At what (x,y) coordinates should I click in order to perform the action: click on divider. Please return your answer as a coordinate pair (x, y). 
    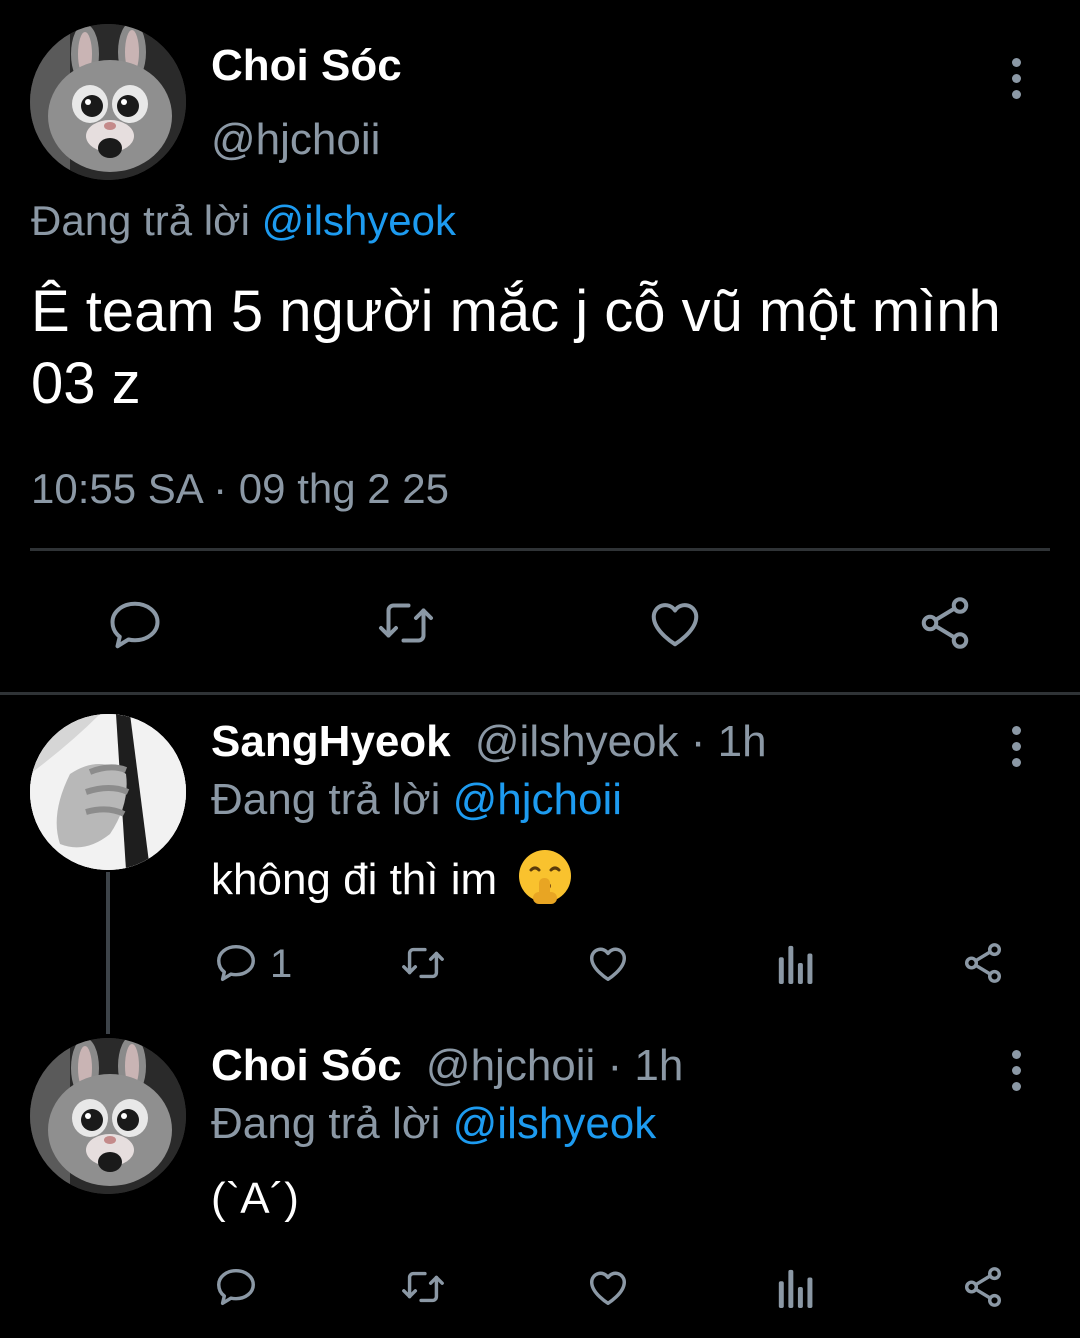
    Looking at the image, I should click on (540, 549).